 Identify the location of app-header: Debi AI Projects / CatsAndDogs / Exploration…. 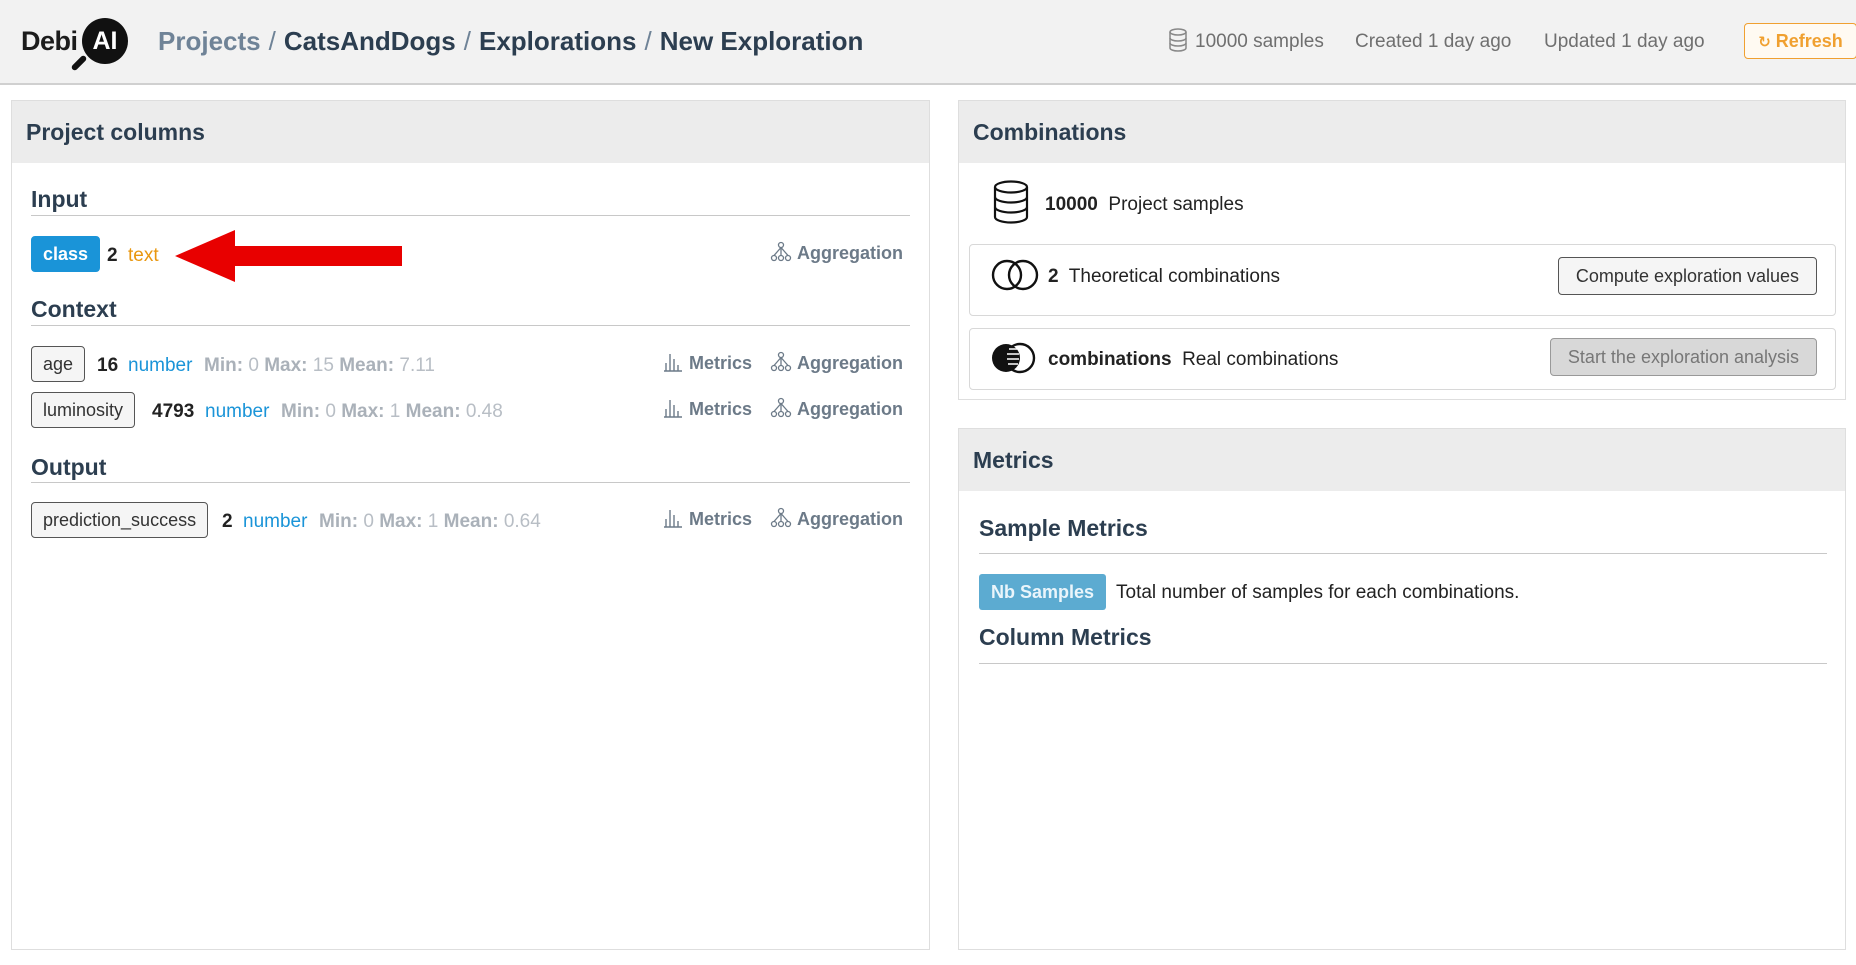
(928, 42).